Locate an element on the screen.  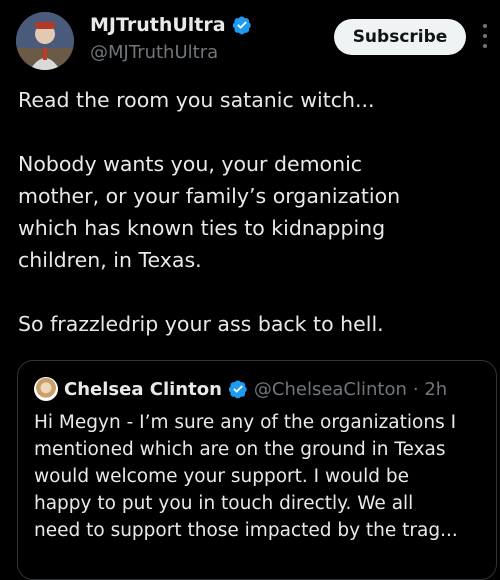
tweet-line: Nobody wants you, your demonic is located at coordinates (190, 164).